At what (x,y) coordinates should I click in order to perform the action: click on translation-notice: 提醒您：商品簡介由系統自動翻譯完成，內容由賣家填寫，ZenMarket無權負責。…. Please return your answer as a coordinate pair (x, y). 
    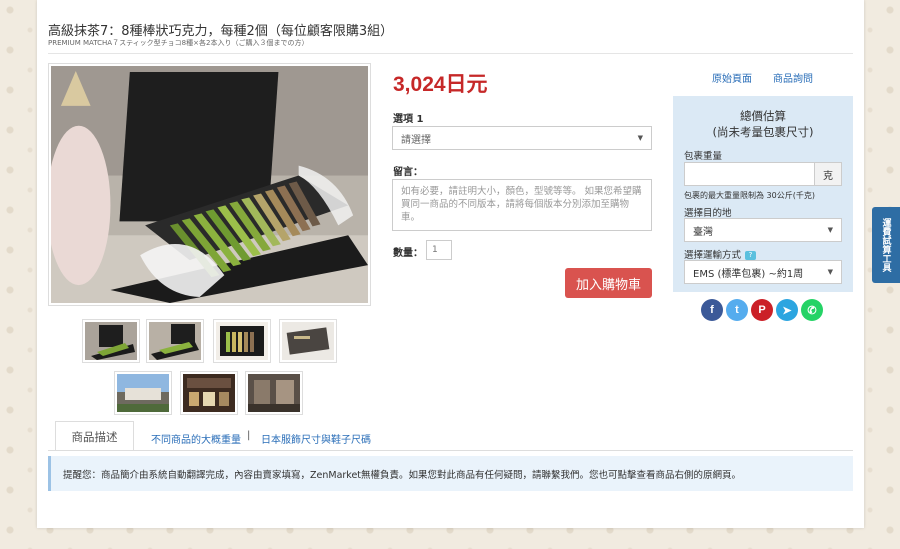
    Looking at the image, I should click on (450, 473).